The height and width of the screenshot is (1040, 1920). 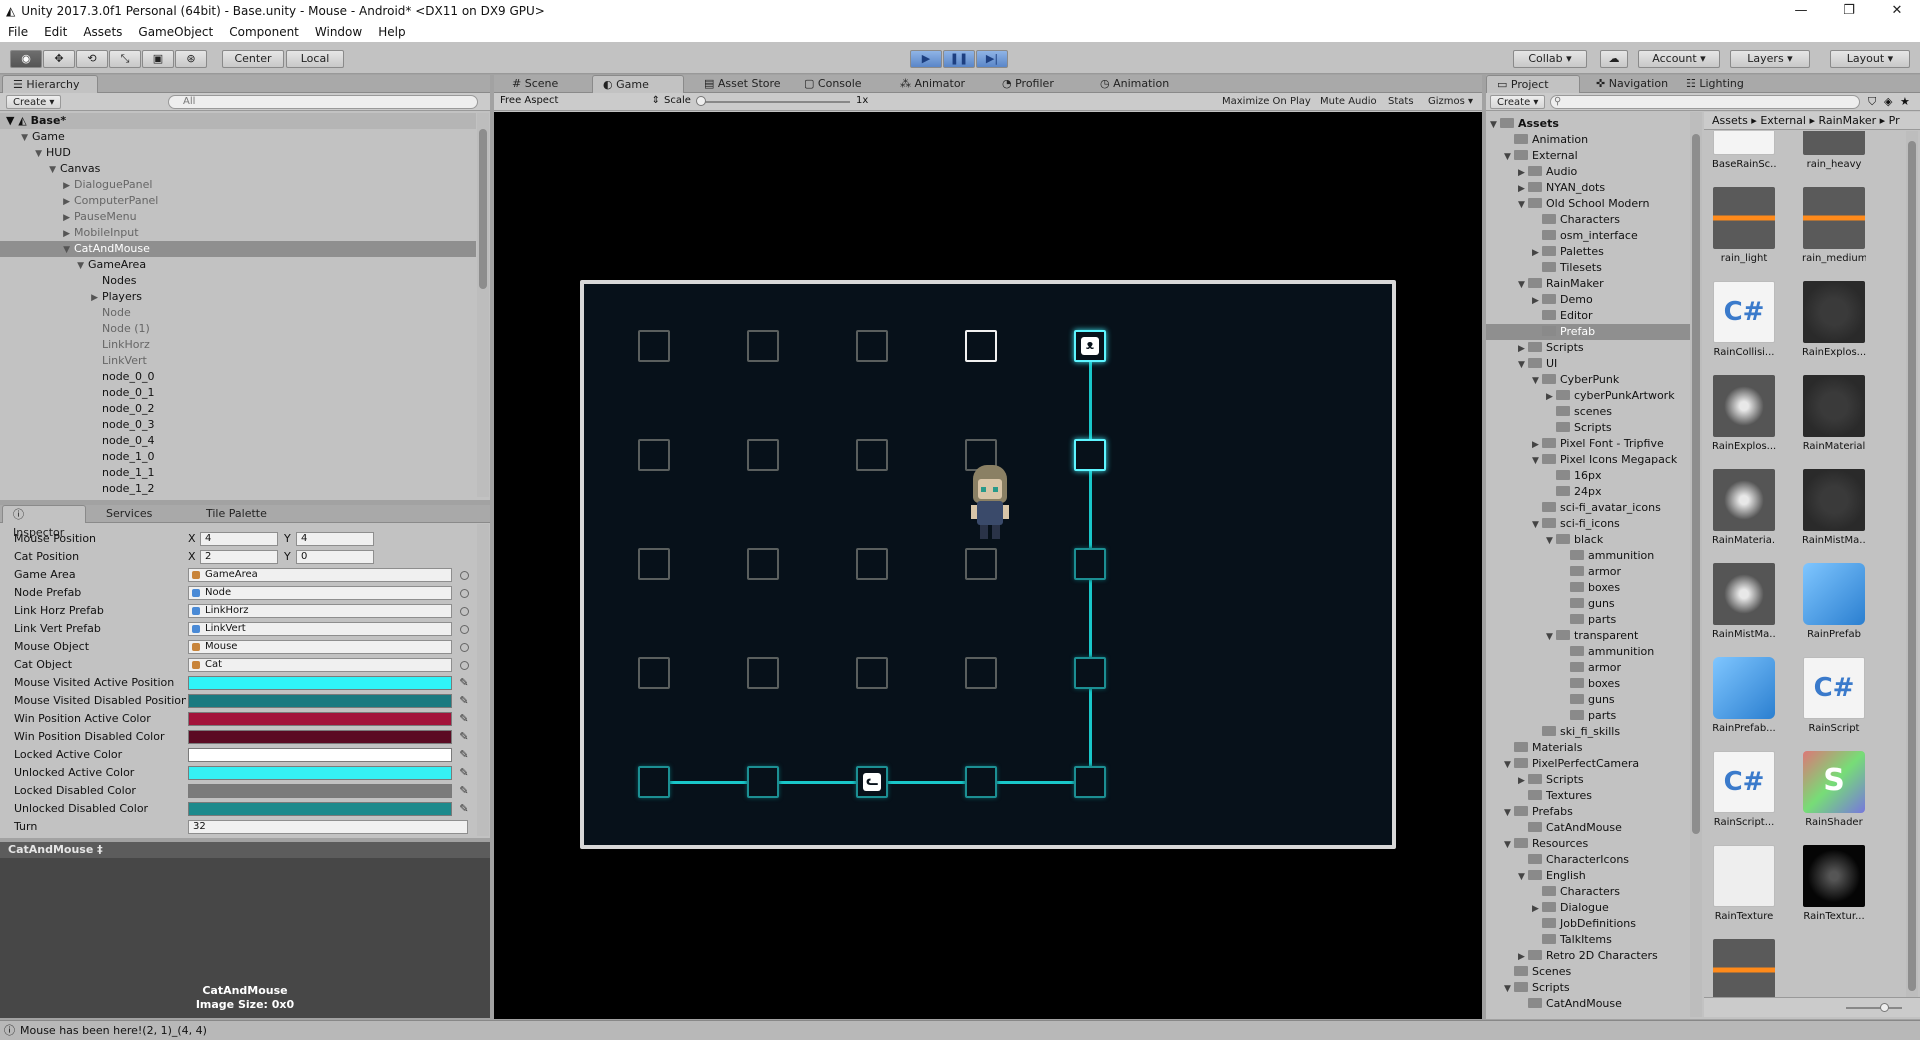 What do you see at coordinates (320, 611) in the screenshot?
I see `object-reference-field: LinkHorz` at bounding box center [320, 611].